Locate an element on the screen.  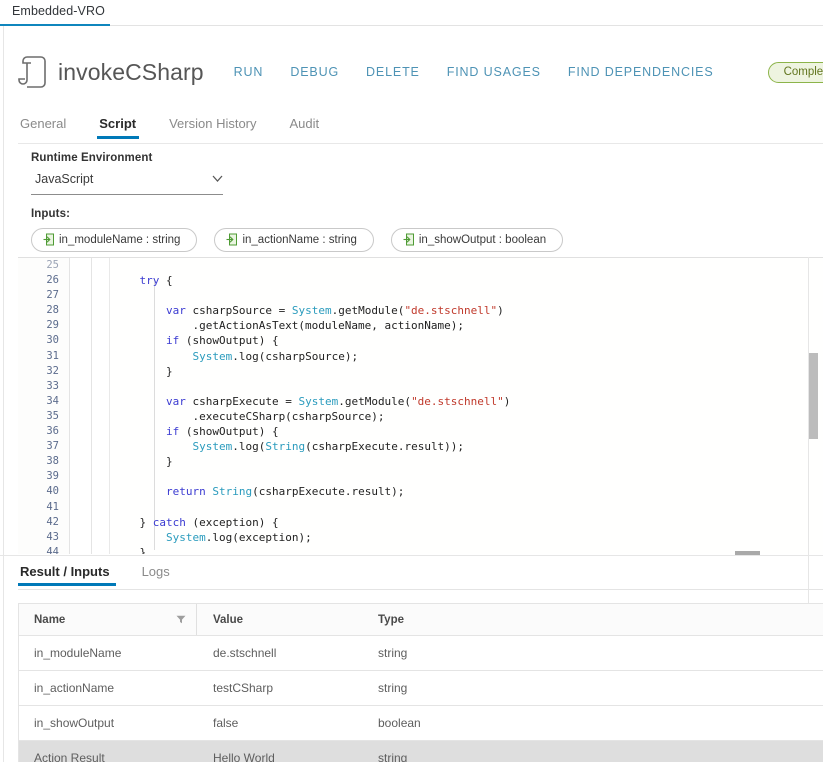
table-row: in_showOutput false boolean is located at coordinates (420, 723).